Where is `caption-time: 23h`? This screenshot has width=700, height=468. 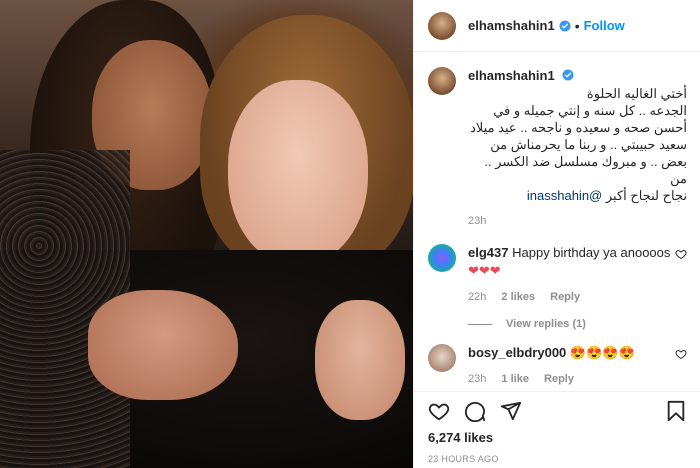
caption-time: 23h is located at coordinates (477, 221).